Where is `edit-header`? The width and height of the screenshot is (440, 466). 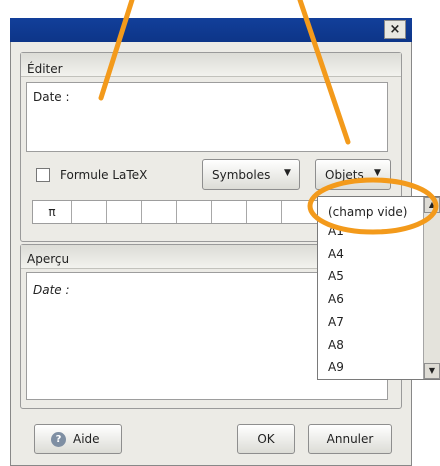
edit-header is located at coordinates (211, 65).